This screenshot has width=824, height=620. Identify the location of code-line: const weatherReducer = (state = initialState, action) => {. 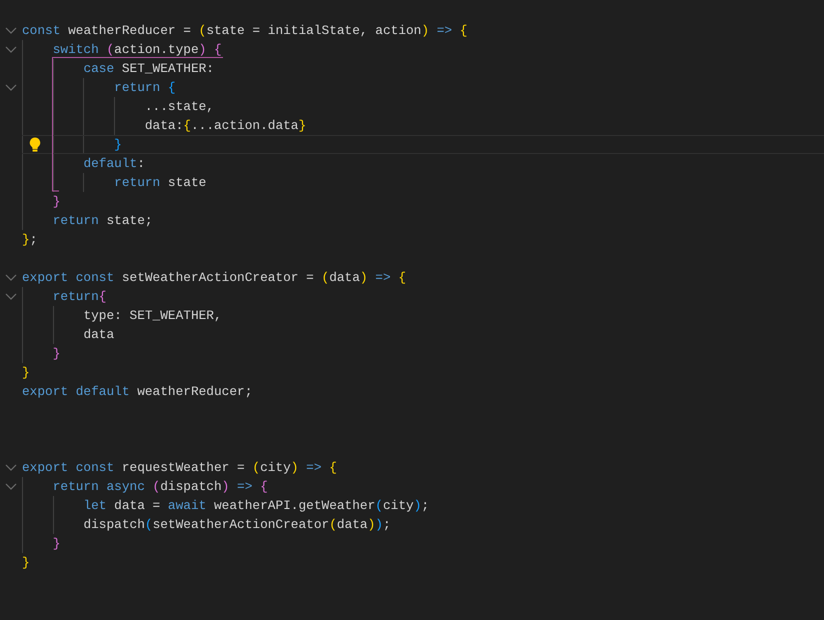
(245, 31).